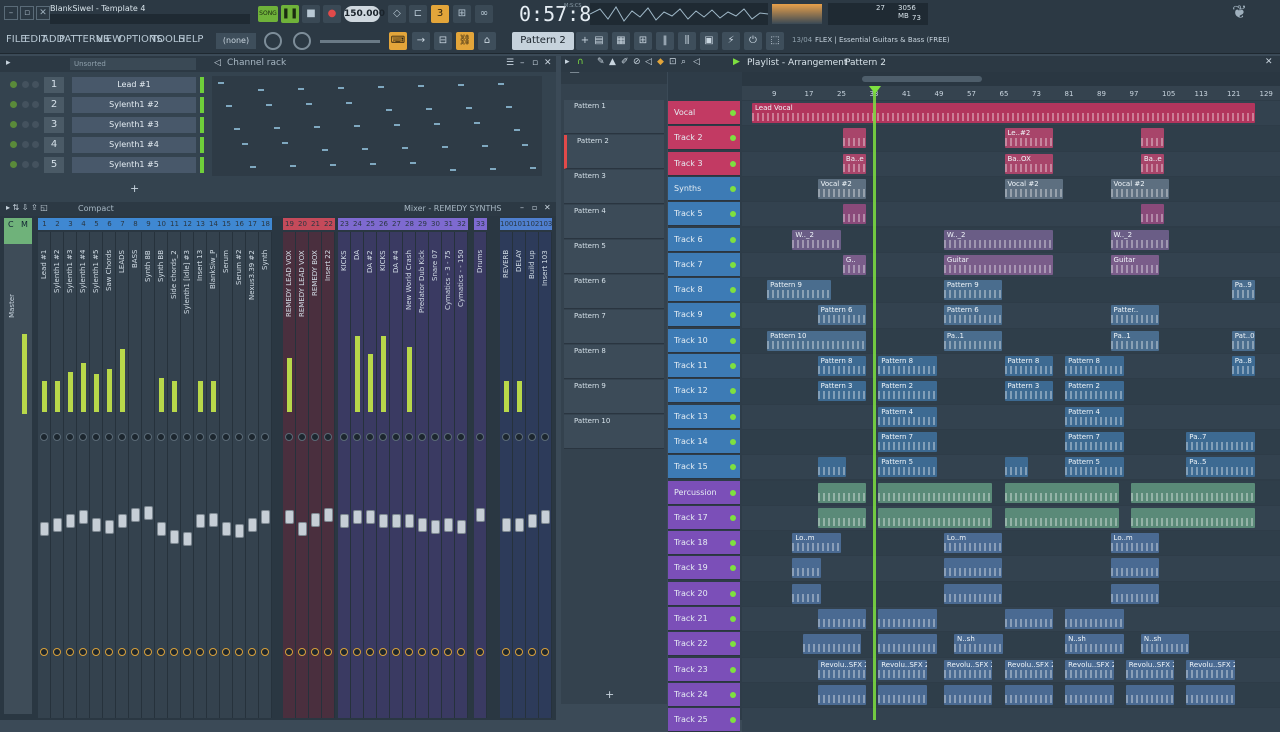  What do you see at coordinates (907, 391) in the screenshot?
I see `playlist-clip: Pattern 2` at bounding box center [907, 391].